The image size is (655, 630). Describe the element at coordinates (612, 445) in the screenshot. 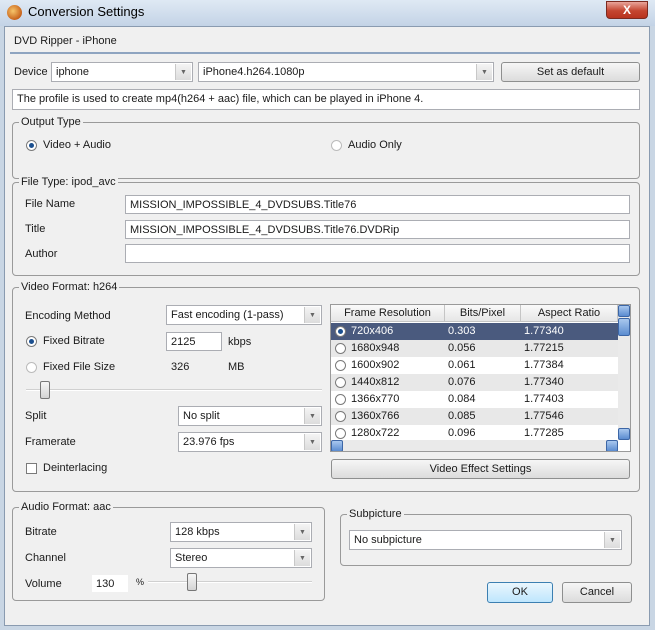

I see `scroll-right-icon` at that location.